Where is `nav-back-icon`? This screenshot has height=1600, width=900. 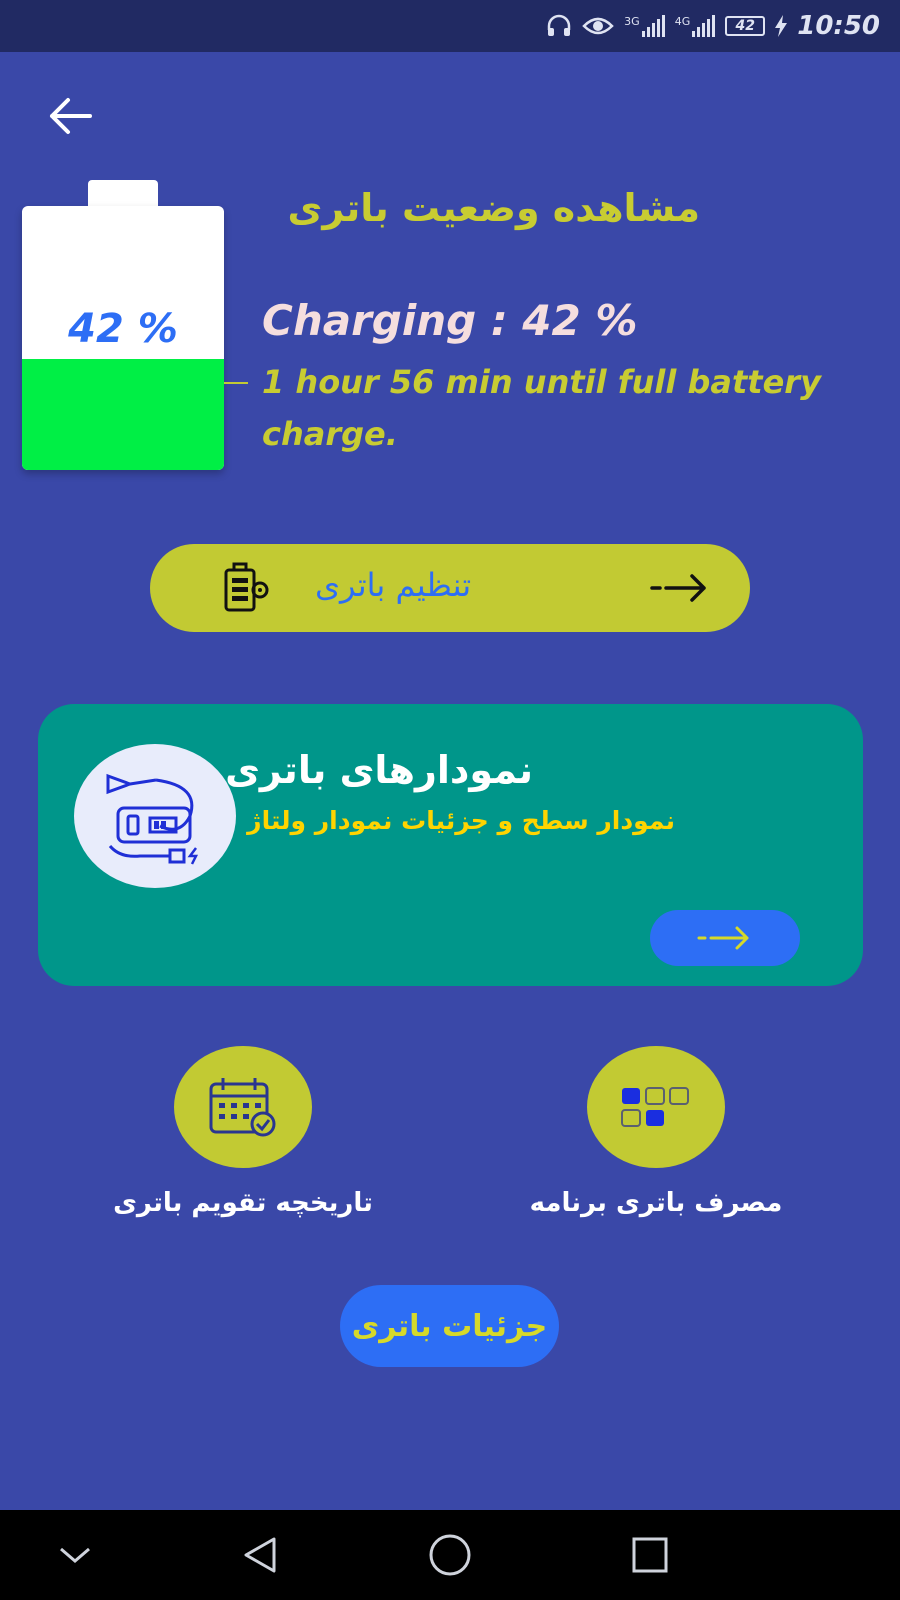 nav-back-icon is located at coordinates (260, 1555).